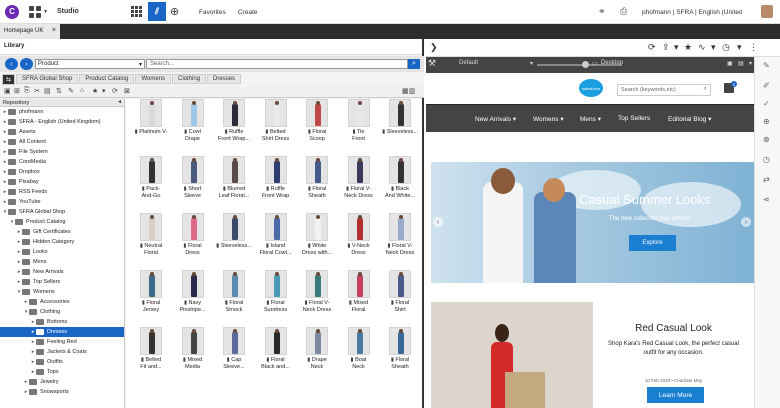 Image resolution: width=780 pixels, height=408 pixels. What do you see at coordinates (62, 112) in the screenshot?
I see `tree-item: ▸ phofmann` at bounding box center [62, 112].